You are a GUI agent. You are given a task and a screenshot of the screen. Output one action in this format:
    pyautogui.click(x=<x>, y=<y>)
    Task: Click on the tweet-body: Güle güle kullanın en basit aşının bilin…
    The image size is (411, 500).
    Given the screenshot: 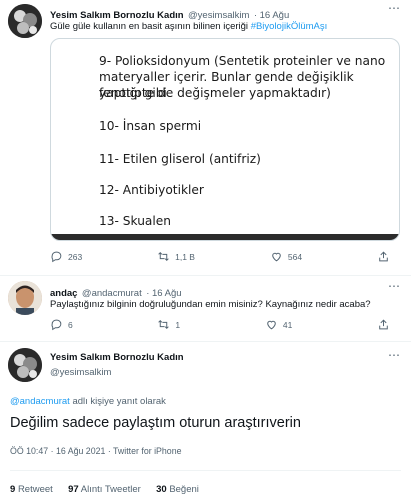 What is the action you would take?
    pyautogui.click(x=149, y=26)
    